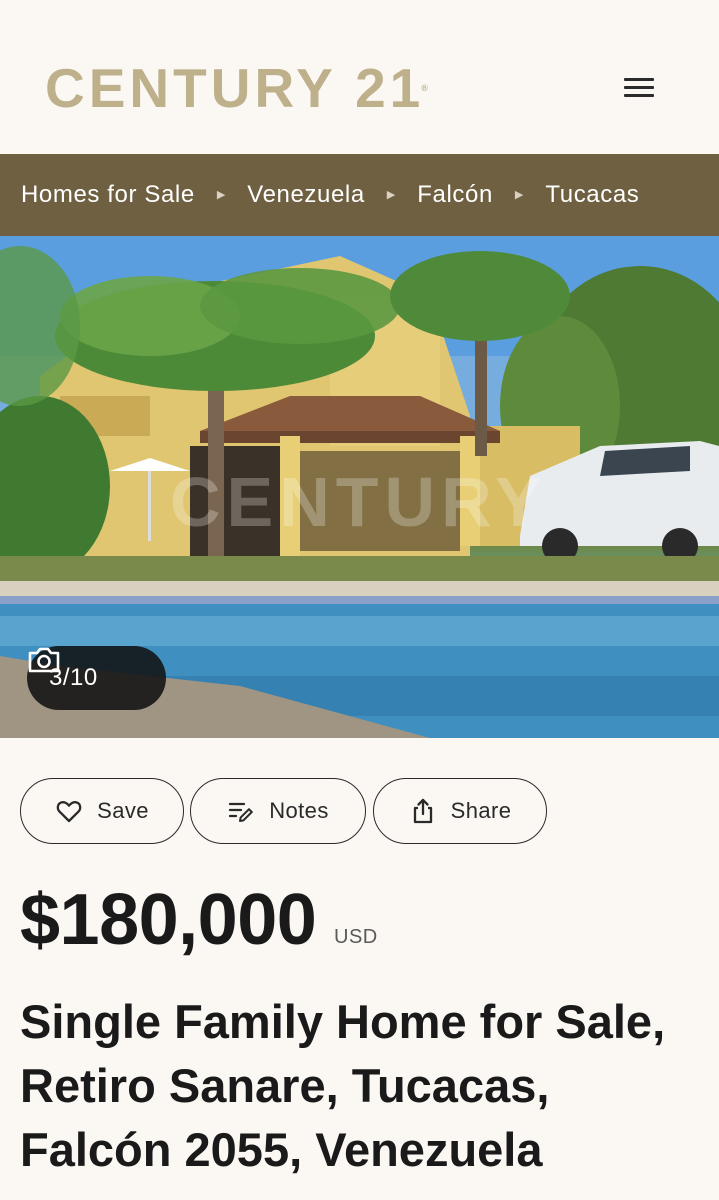 Image resolution: width=719 pixels, height=1200 pixels. Describe the element at coordinates (123, 810) in the screenshot. I see `save-label: Save` at that location.